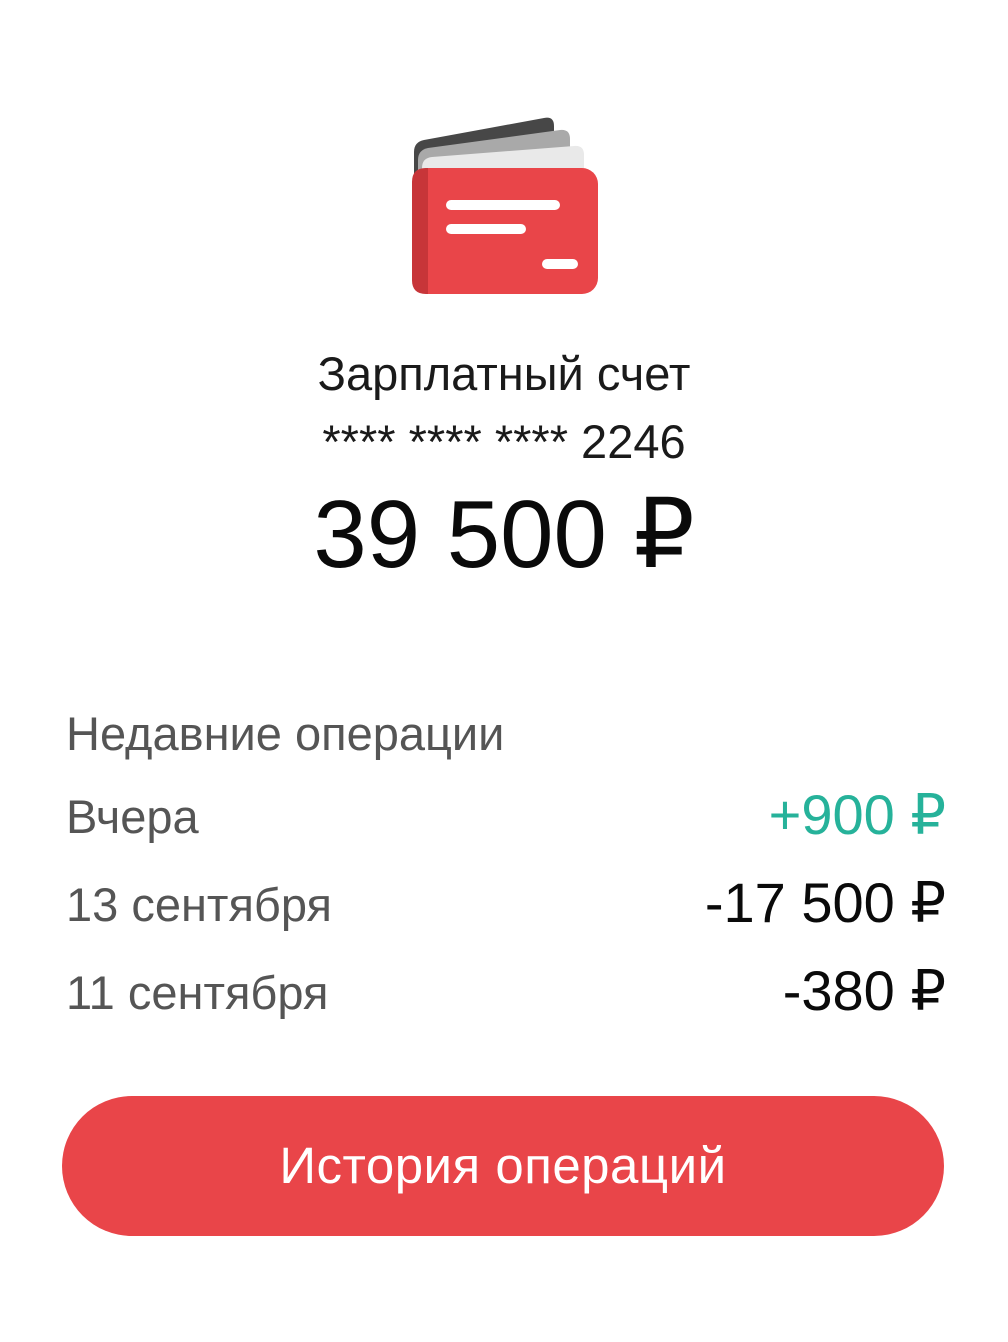  What do you see at coordinates (132, 816) in the screenshot?
I see `operation-date: Вчера` at bounding box center [132, 816].